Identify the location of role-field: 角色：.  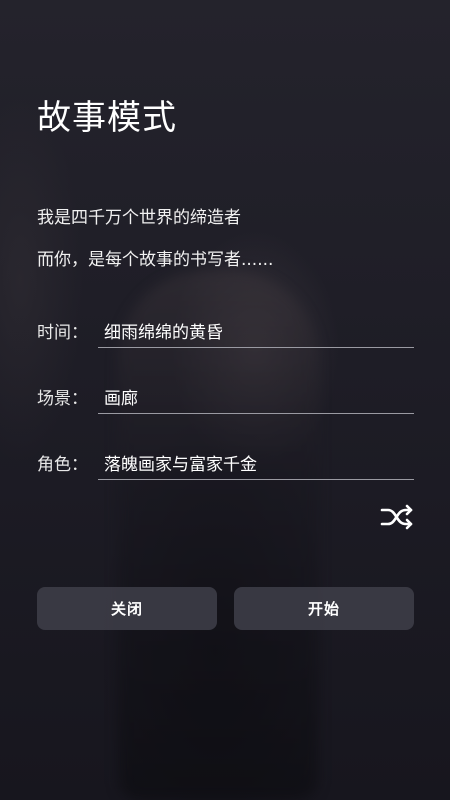
(225, 466).